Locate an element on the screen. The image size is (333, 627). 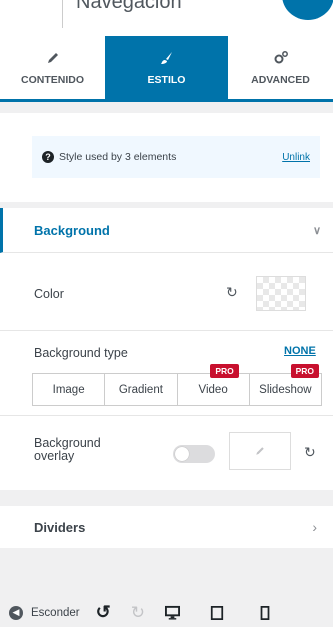
footer-toolbar: ◀ Esconder ↺ ↻ is located at coordinates (166, 612).